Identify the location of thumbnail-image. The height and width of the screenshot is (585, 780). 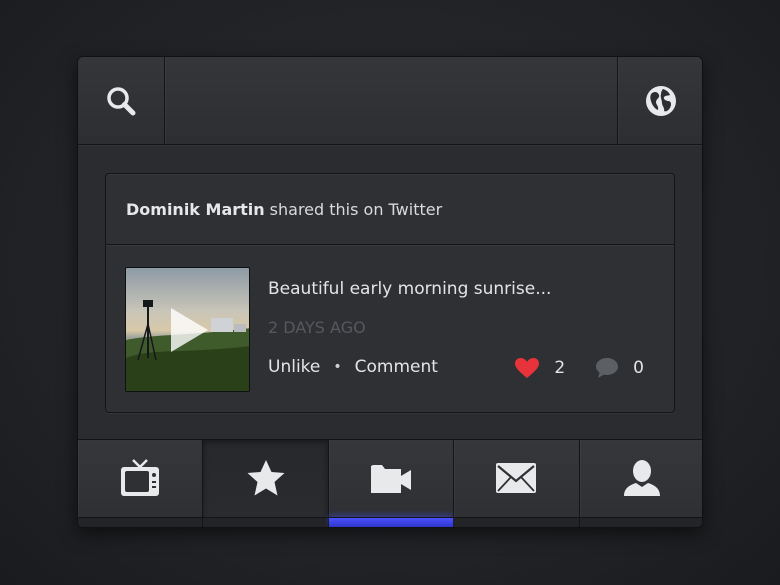
(187, 329).